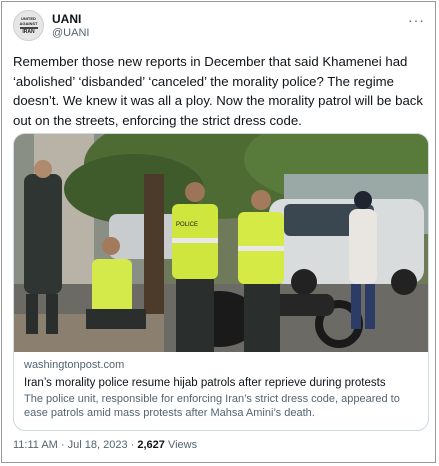 The width and height of the screenshot is (439, 466). Describe the element at coordinates (35, 445) in the screenshot. I see `tweet-time: 11:11 AM` at that location.